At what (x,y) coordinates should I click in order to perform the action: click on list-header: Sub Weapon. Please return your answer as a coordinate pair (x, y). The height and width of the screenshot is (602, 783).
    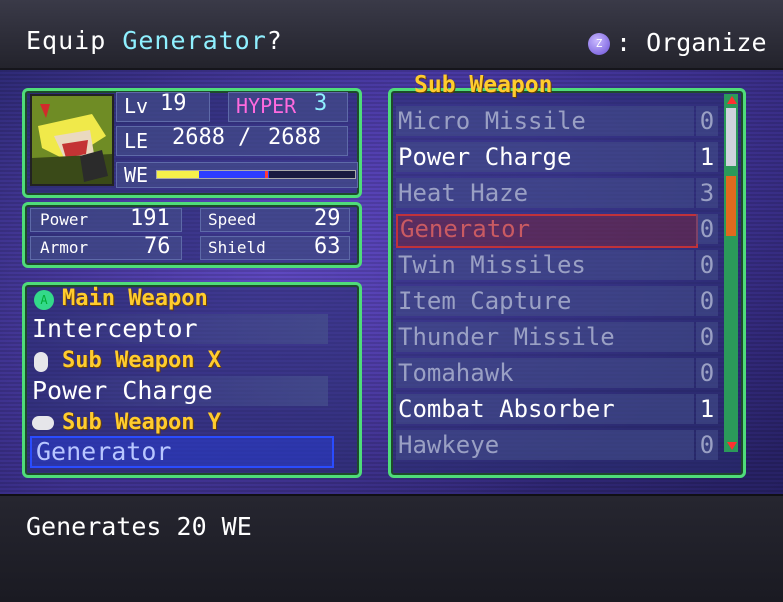
    Looking at the image, I should click on (483, 85).